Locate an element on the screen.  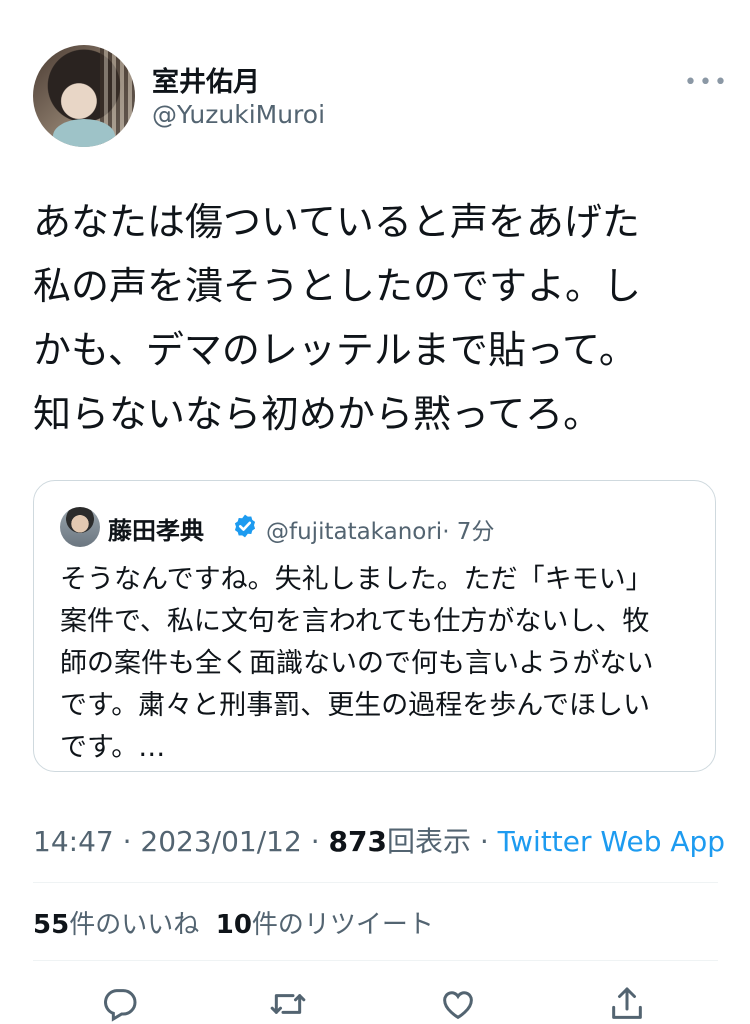
author-handle: @YuzukiMuroi is located at coordinates (238, 114).